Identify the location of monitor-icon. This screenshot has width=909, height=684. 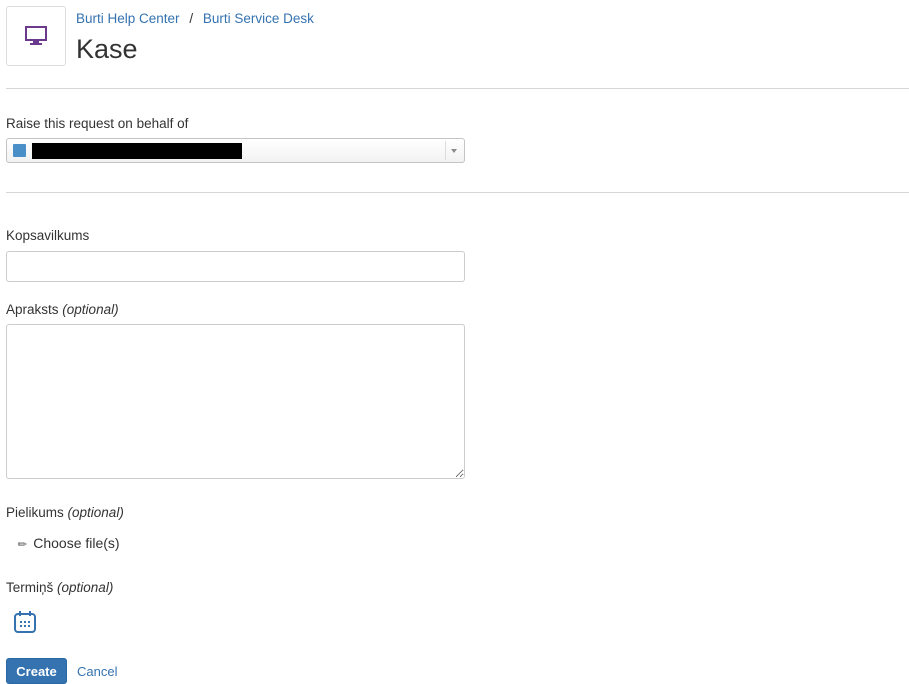
(36, 35).